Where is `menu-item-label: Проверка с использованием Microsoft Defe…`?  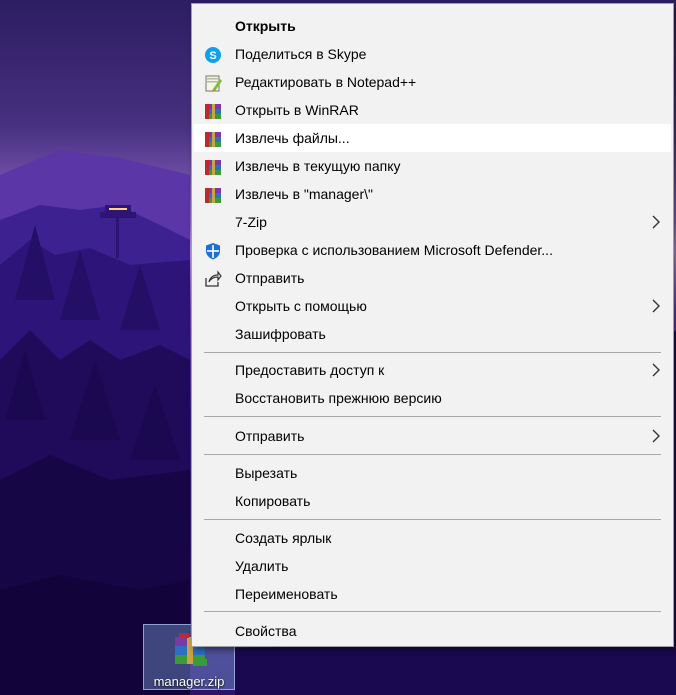 menu-item-label: Проверка с использованием Microsoft Defe… is located at coordinates (394, 250).